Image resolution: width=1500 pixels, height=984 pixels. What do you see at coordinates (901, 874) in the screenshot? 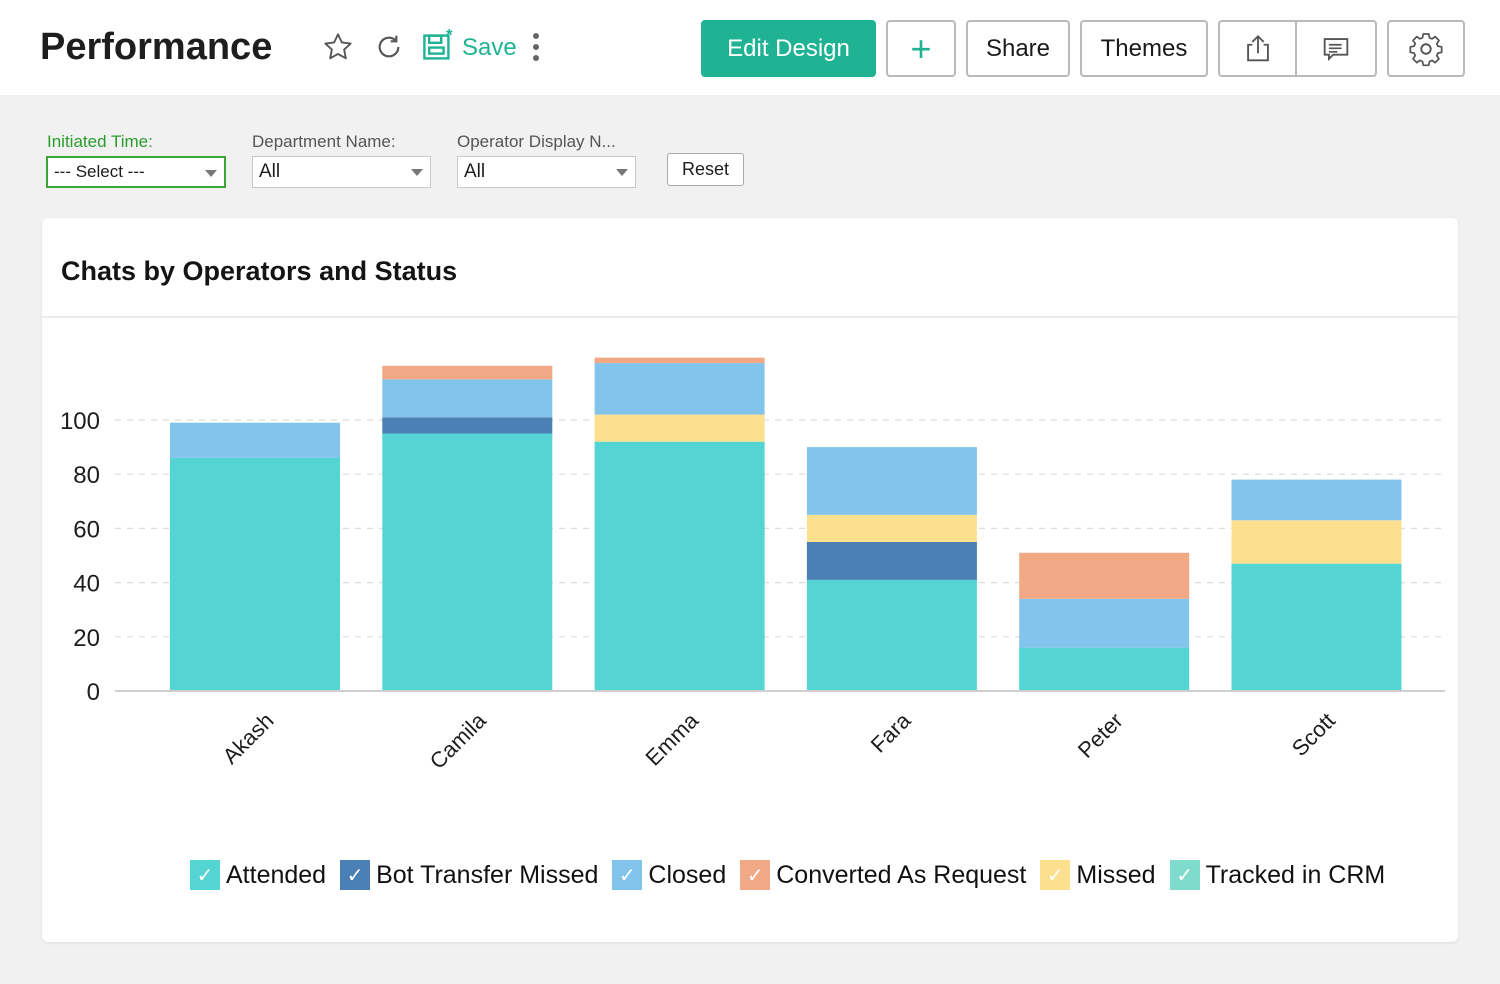
I see `legend-label: Converted As Request` at bounding box center [901, 874].